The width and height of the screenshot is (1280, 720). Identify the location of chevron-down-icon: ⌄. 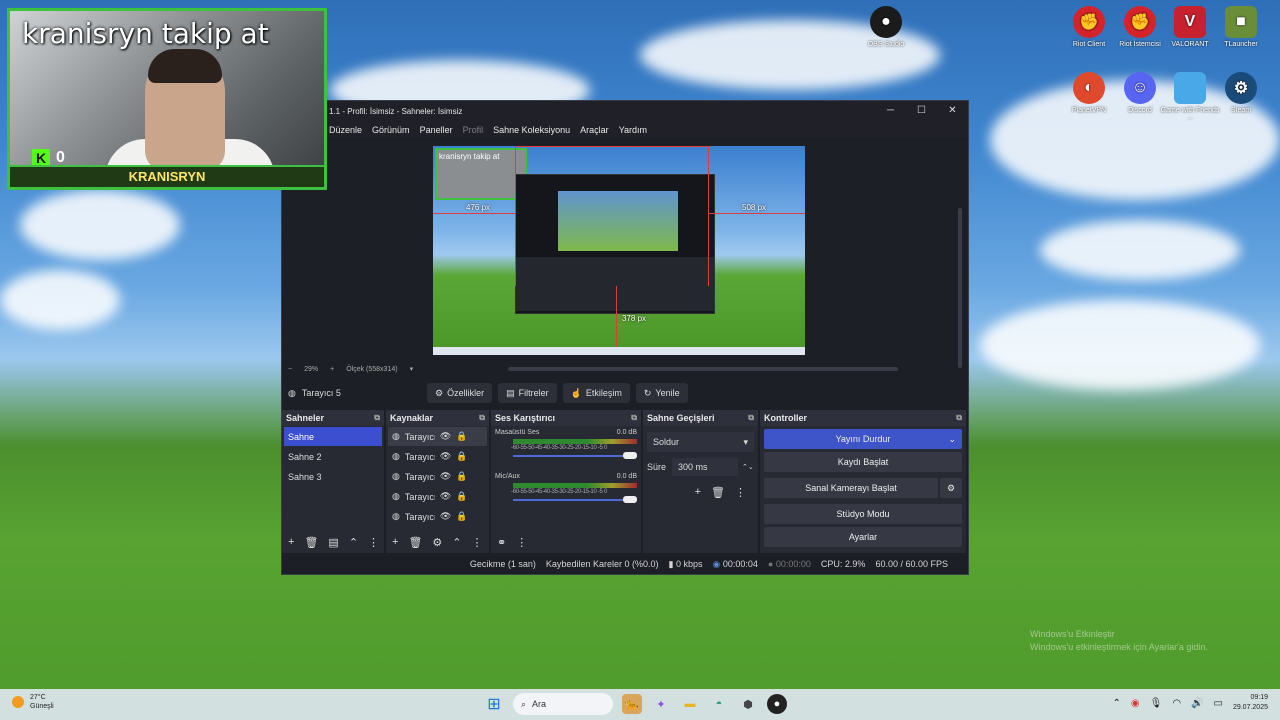
(952, 439).